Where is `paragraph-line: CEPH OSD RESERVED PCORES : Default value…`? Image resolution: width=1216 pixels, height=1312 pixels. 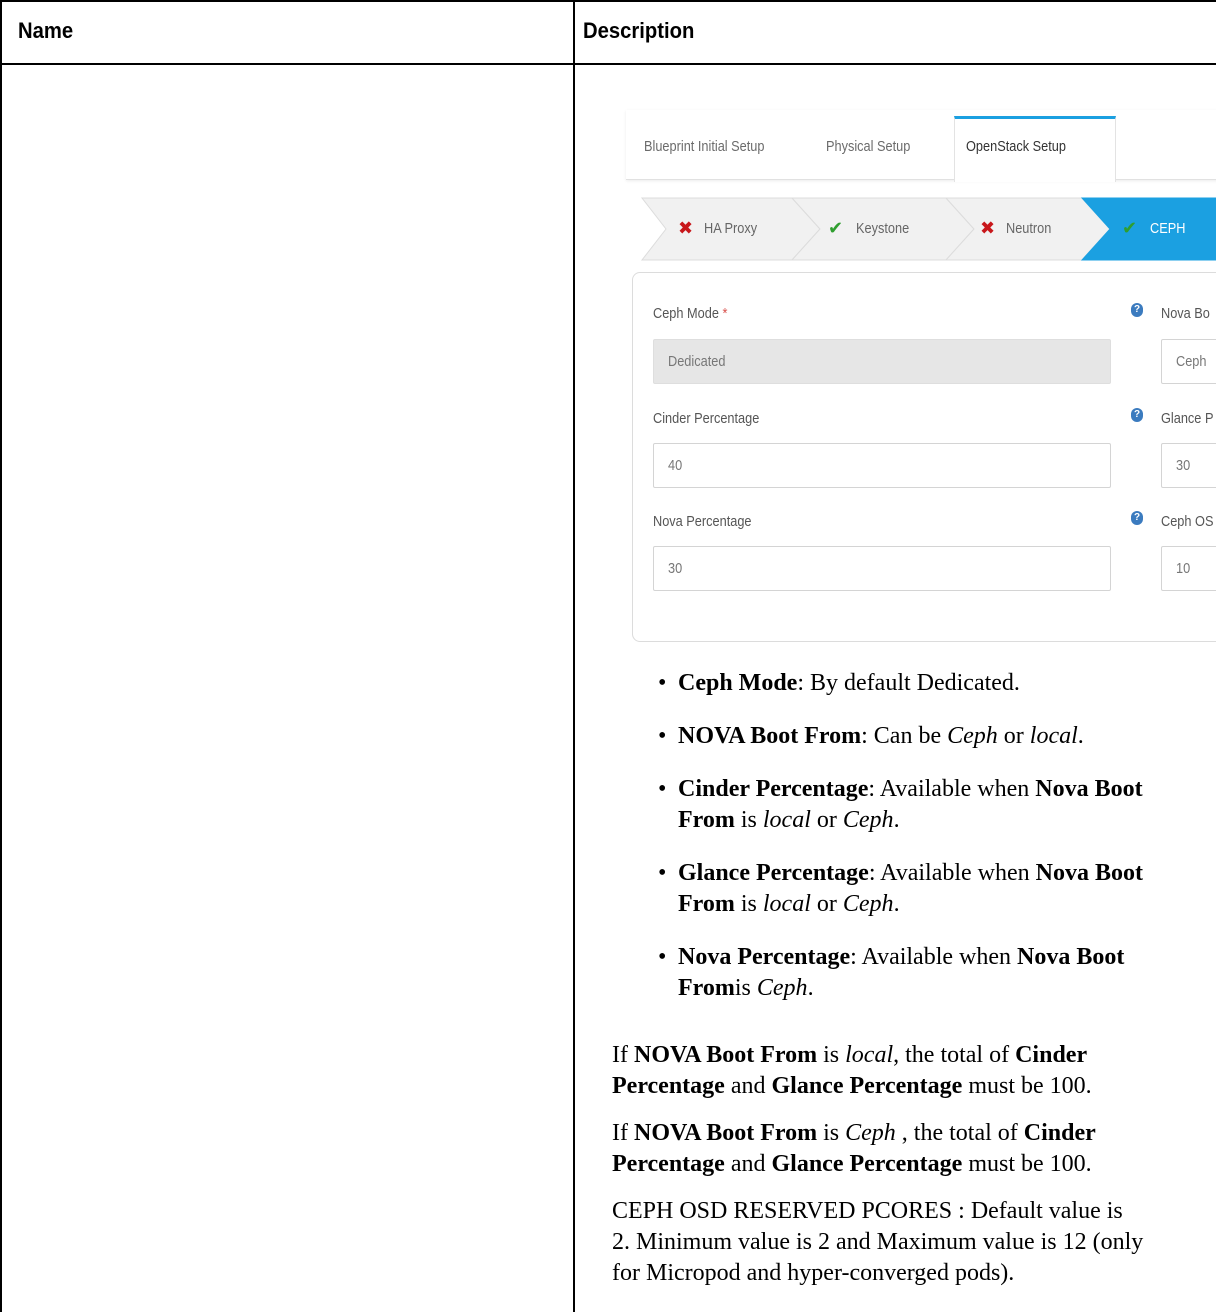
paragraph-line: CEPH OSD RESERVED PCORES : Default value… is located at coordinates (867, 1211).